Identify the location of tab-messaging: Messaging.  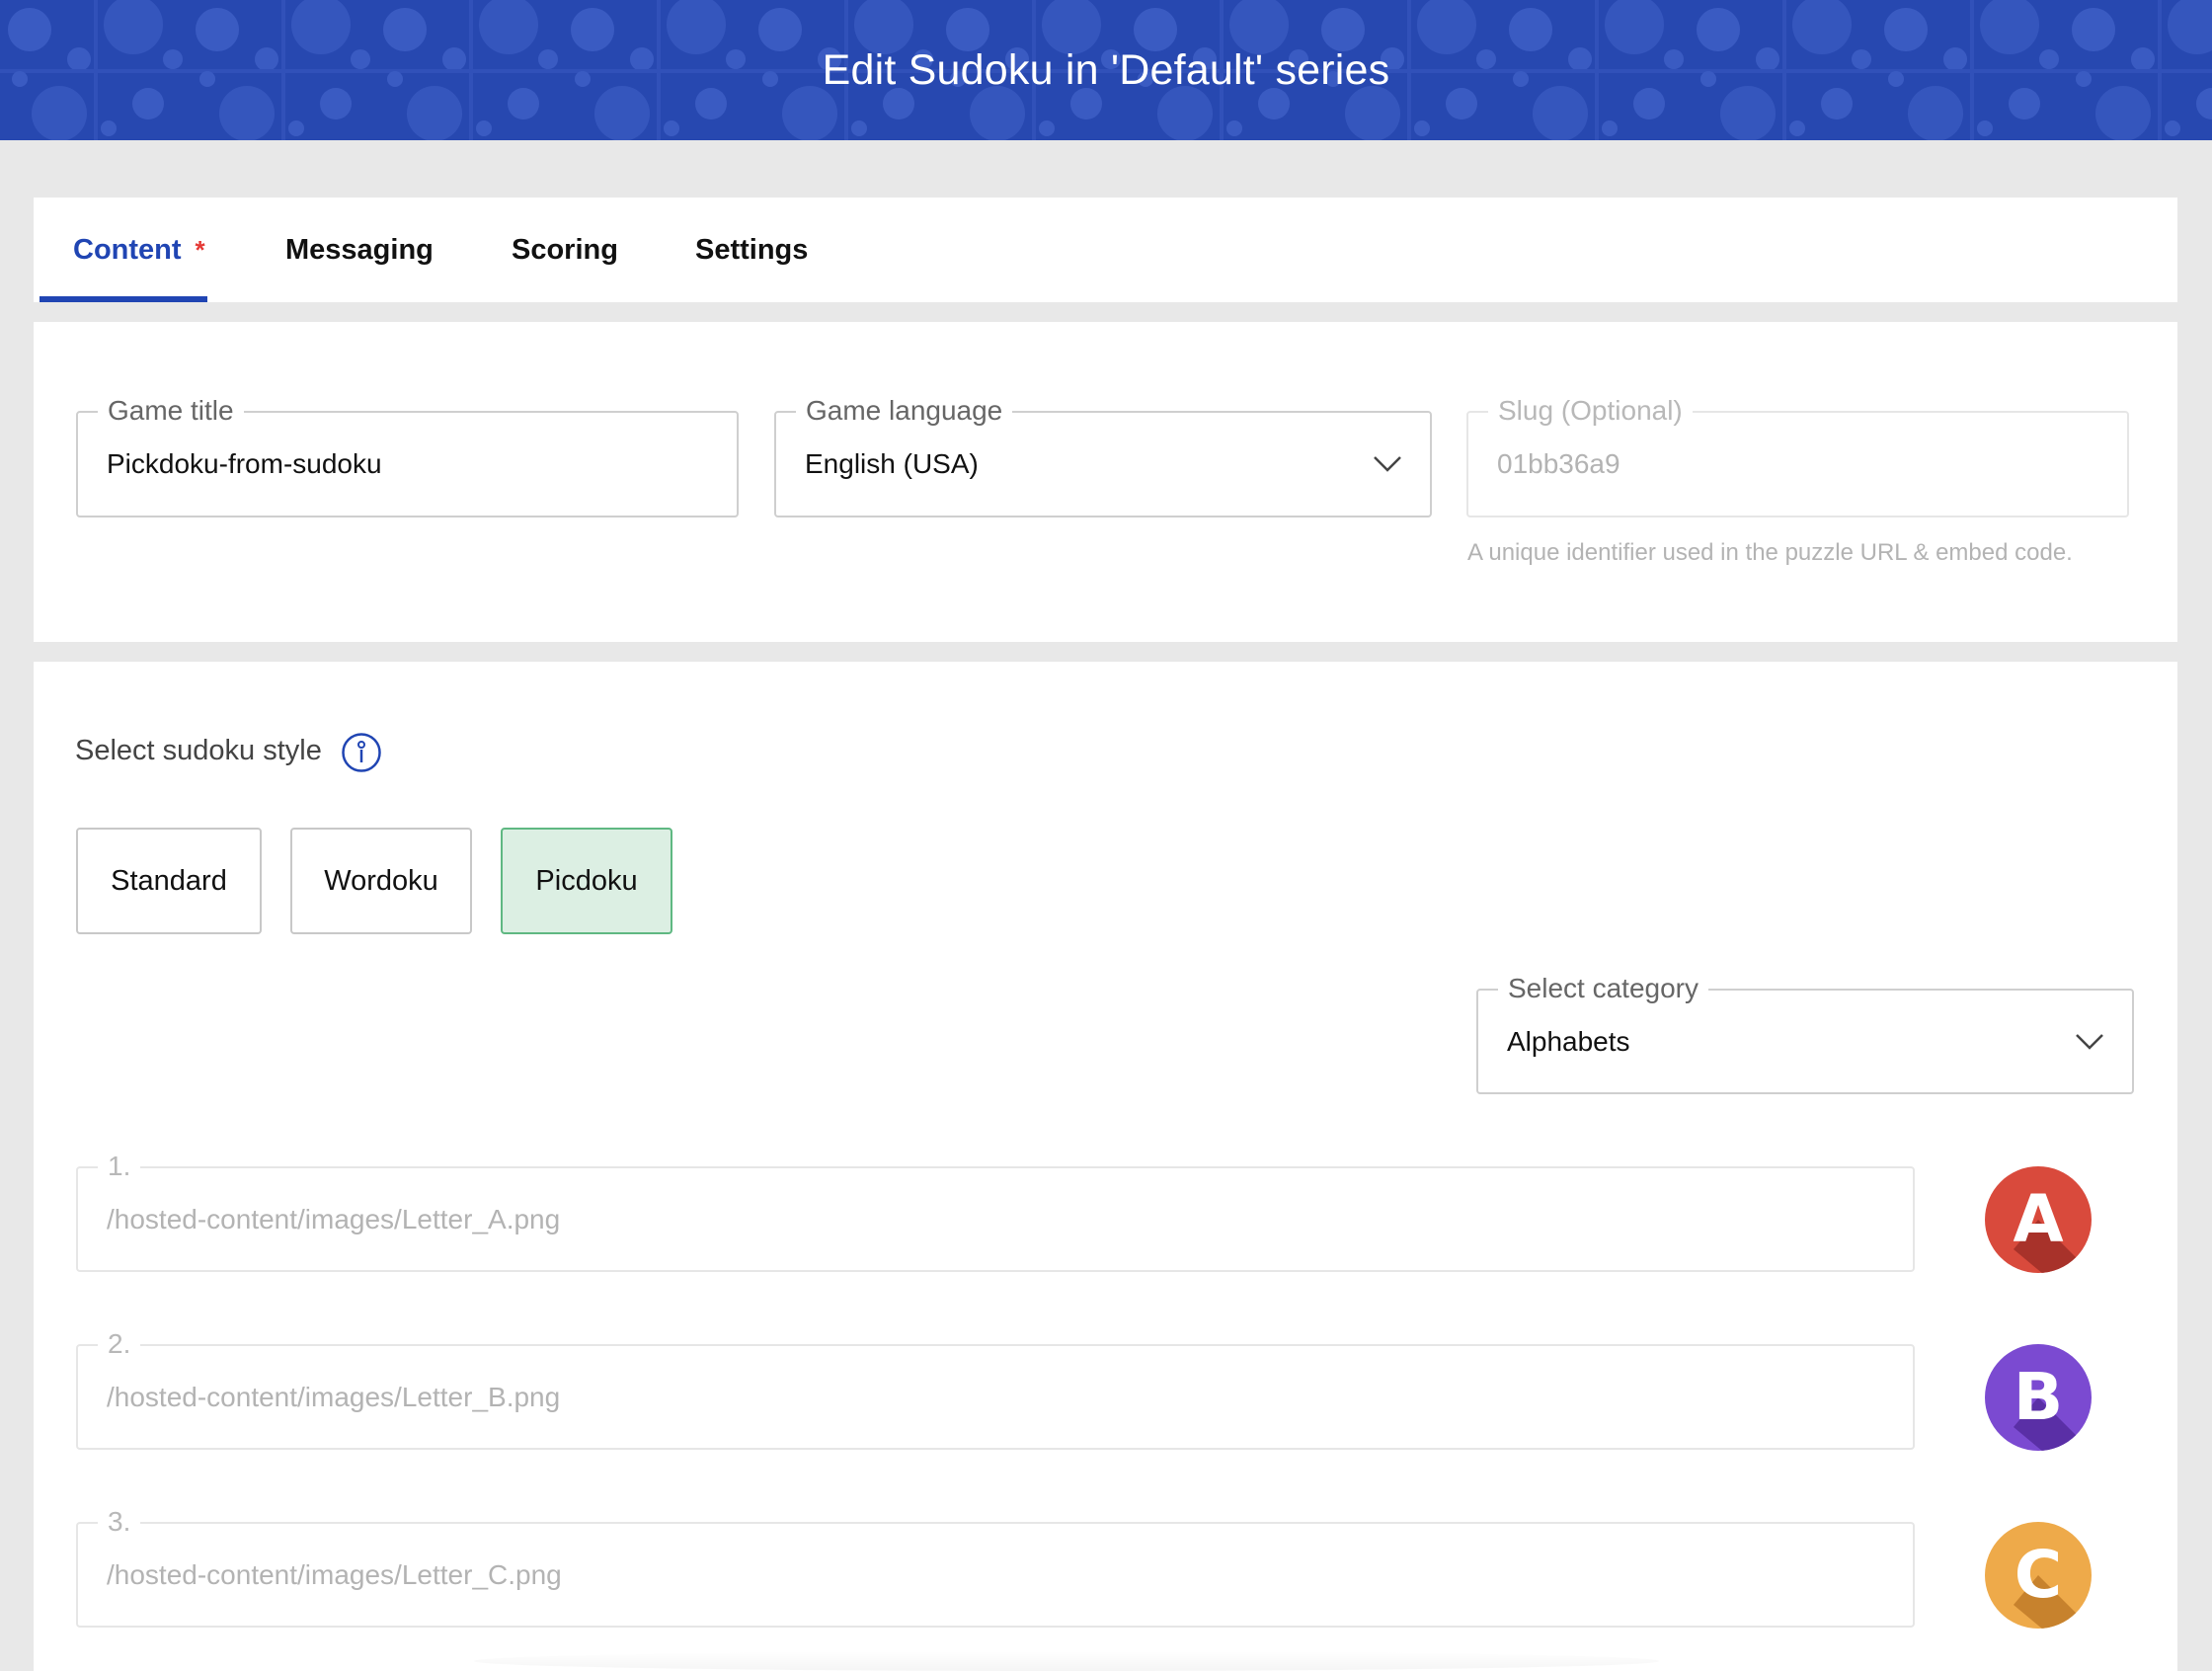
(360, 250).